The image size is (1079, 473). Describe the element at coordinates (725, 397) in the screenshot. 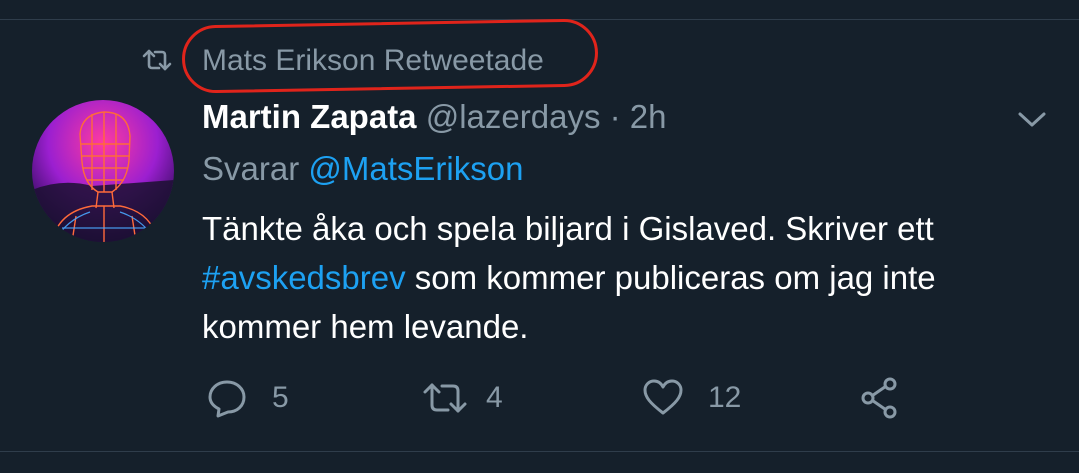

I see `like-count: 12` at that location.